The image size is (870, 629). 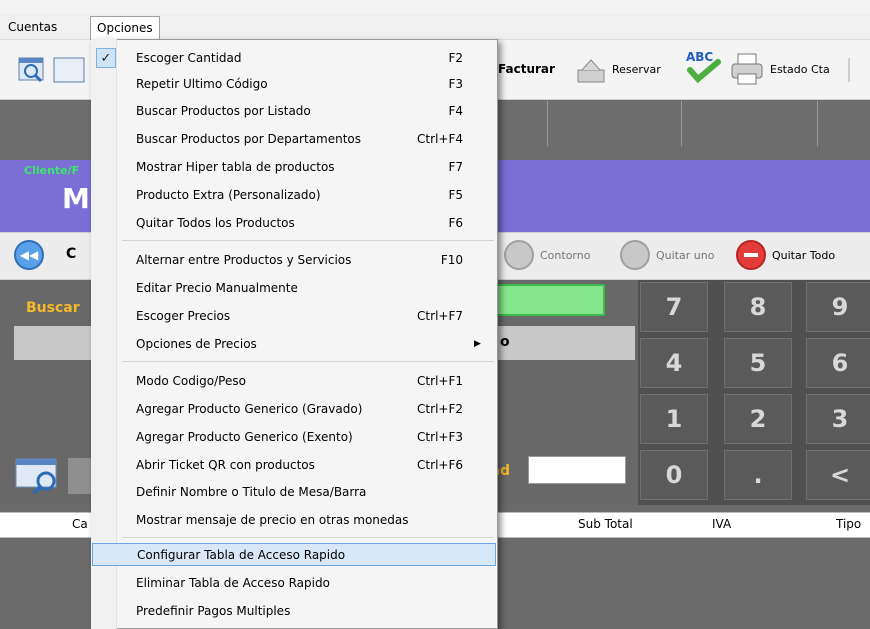 What do you see at coordinates (435, 7) in the screenshot?
I see `title-strip` at bounding box center [435, 7].